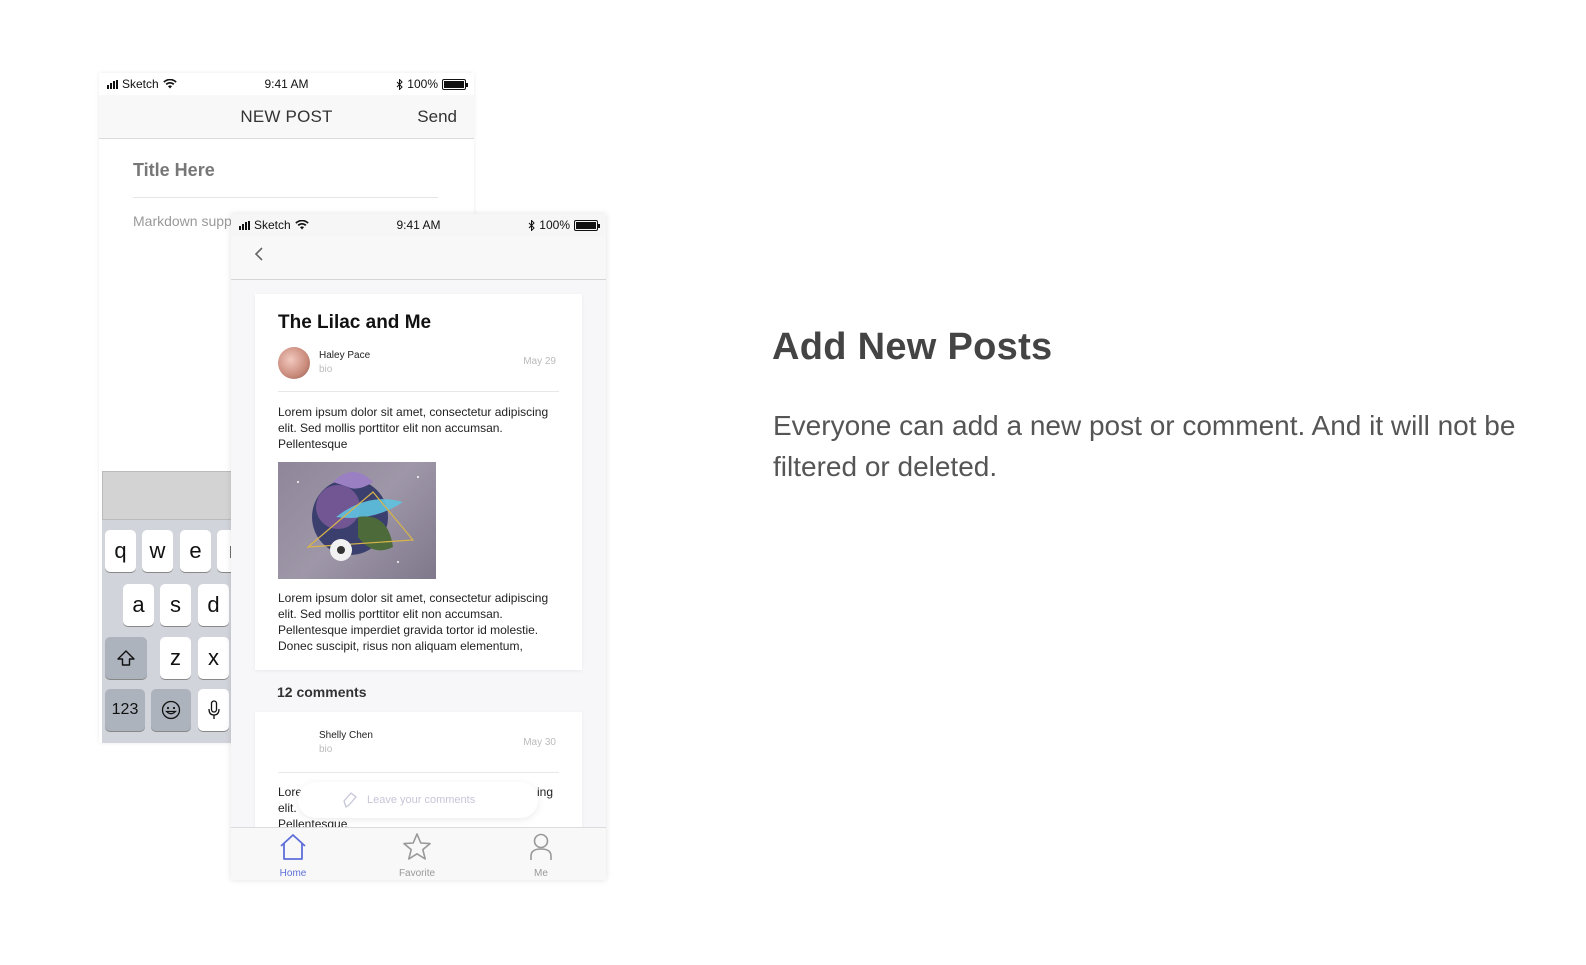 Image resolution: width=1586 pixels, height=965 pixels. Describe the element at coordinates (213, 605) in the screenshot. I see `key-d: d` at that location.